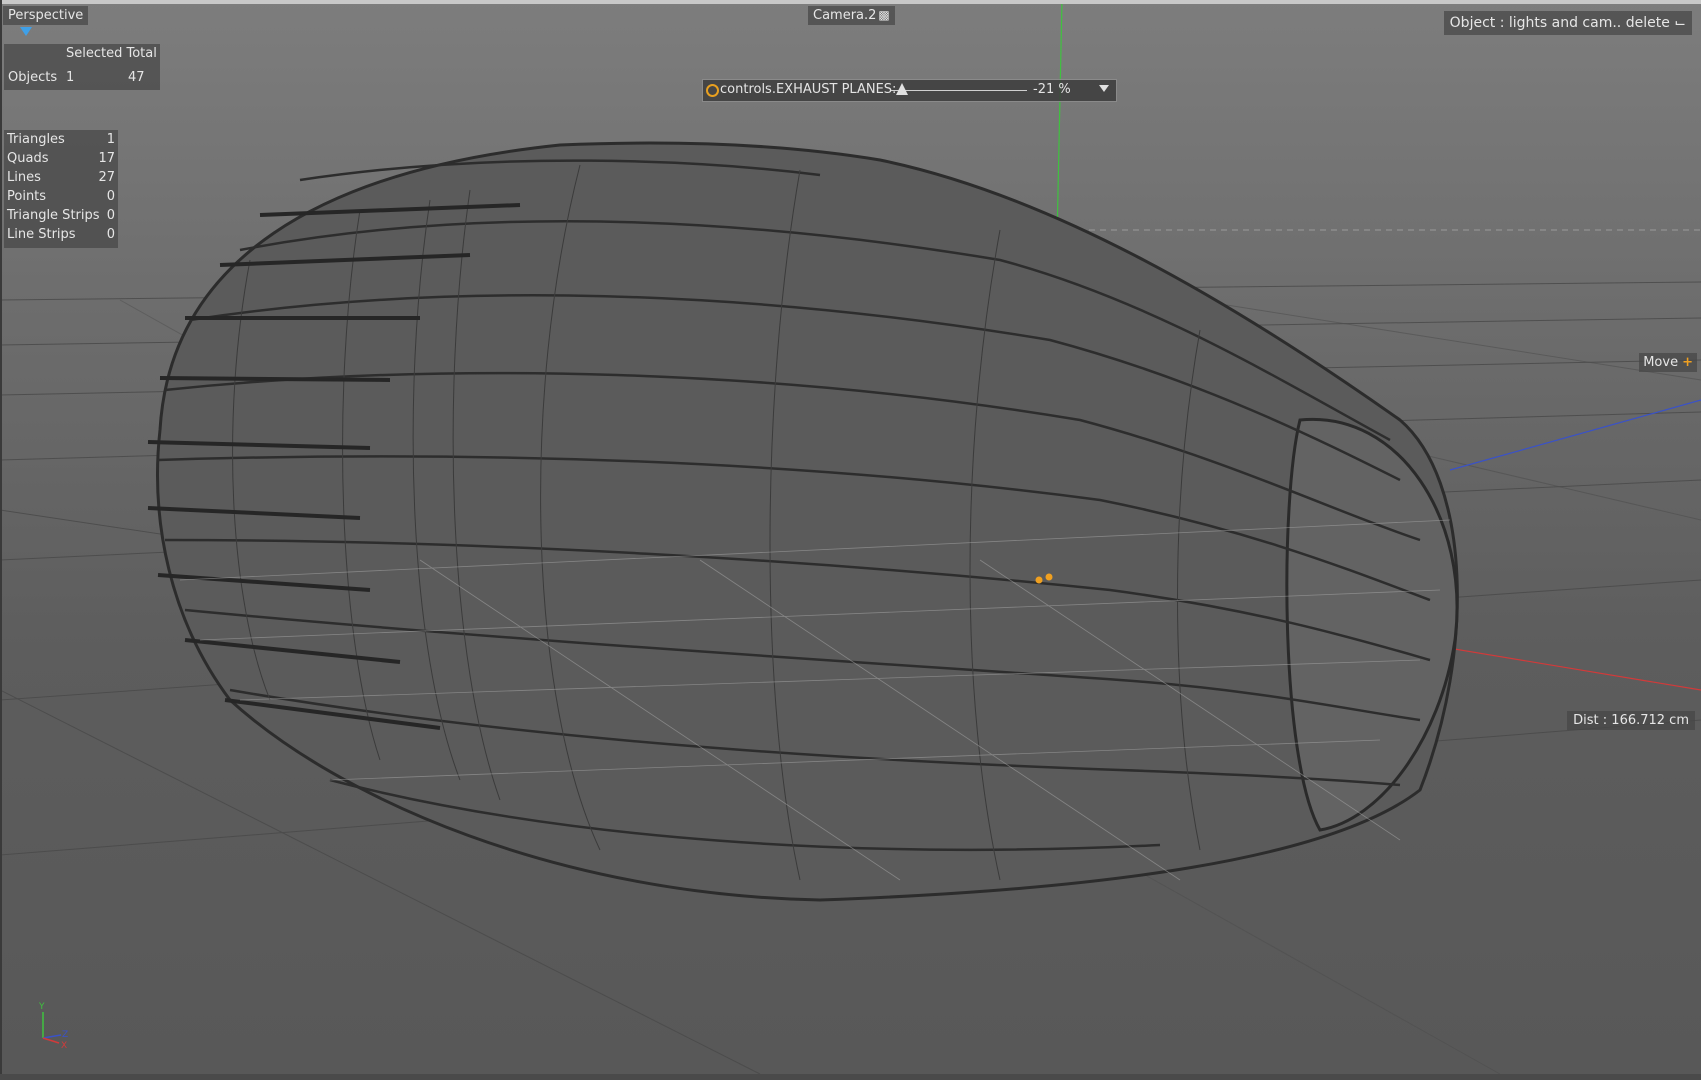 The height and width of the screenshot is (1080, 1701). Describe the element at coordinates (61, 160) in the screenshot. I see `geo-row-quads: Quads 17` at that location.